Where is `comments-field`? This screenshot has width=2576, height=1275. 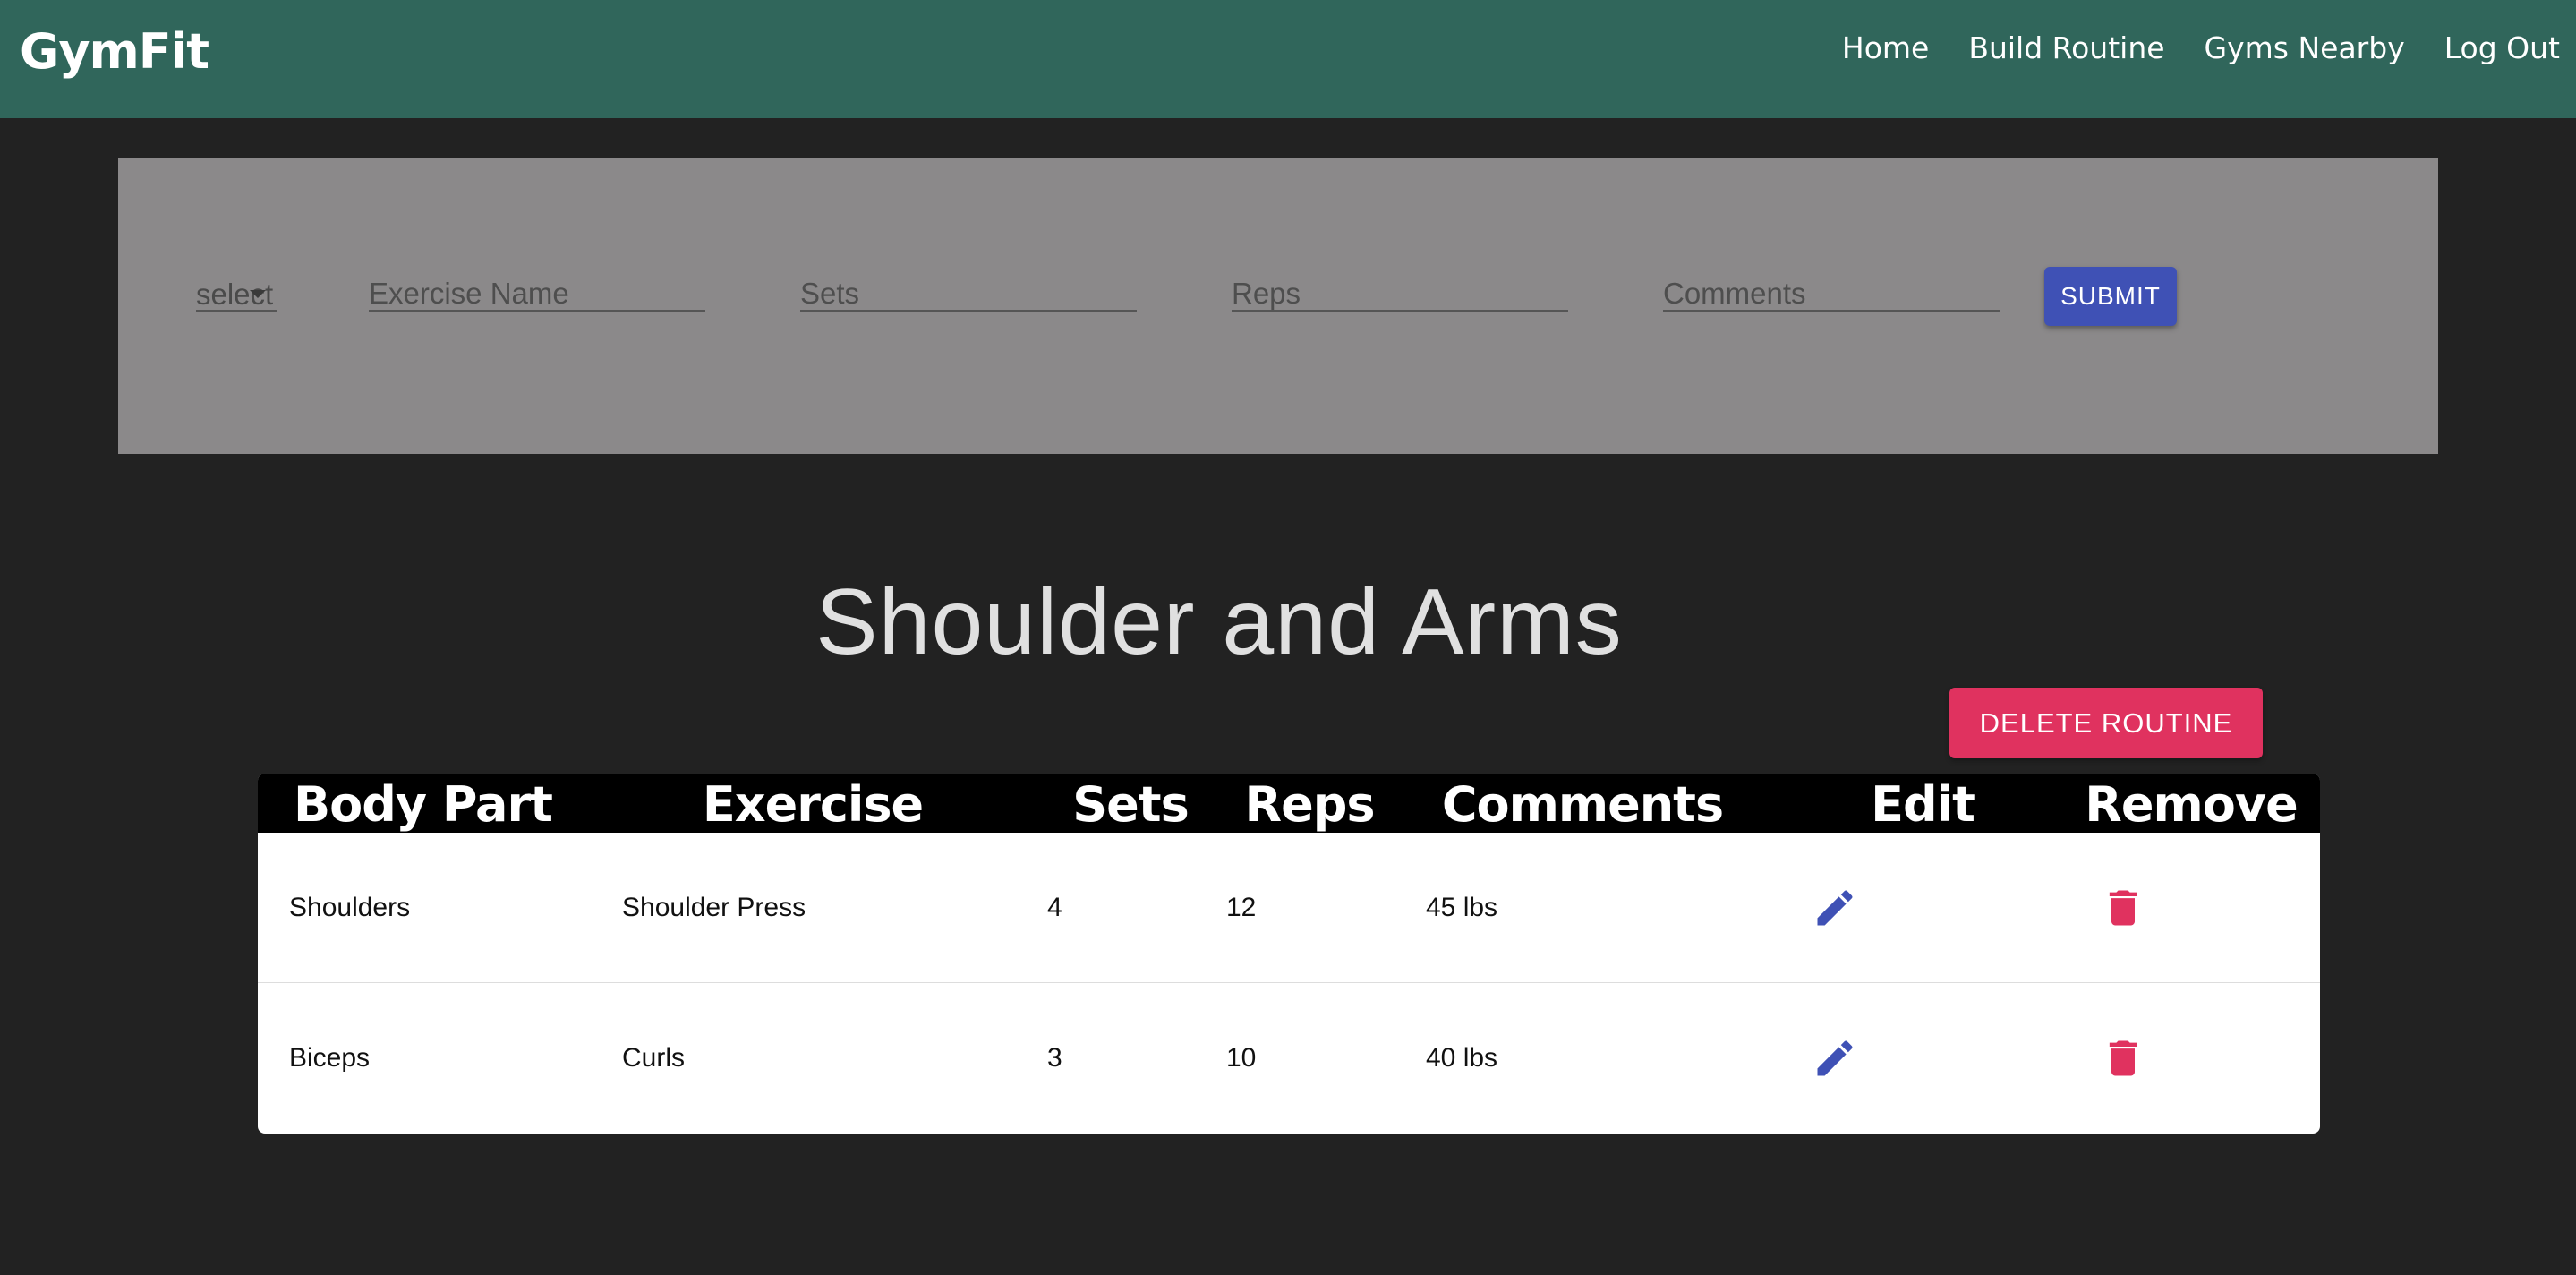
comments-field is located at coordinates (1831, 295).